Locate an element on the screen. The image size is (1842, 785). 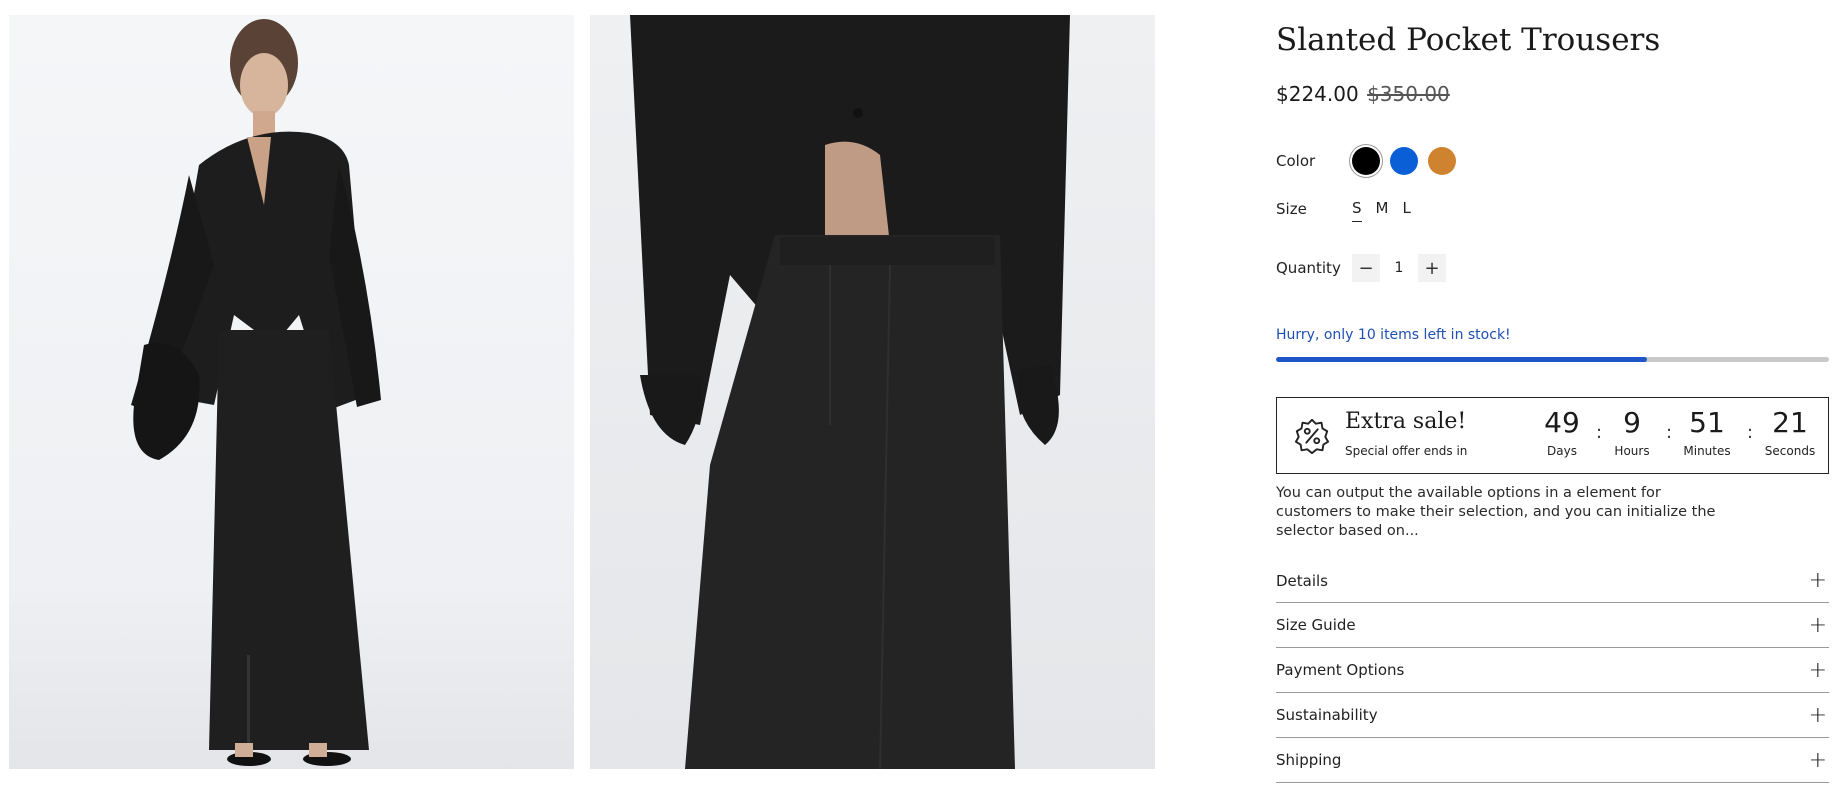
sale-title: Extra sale! is located at coordinates (1406, 421).